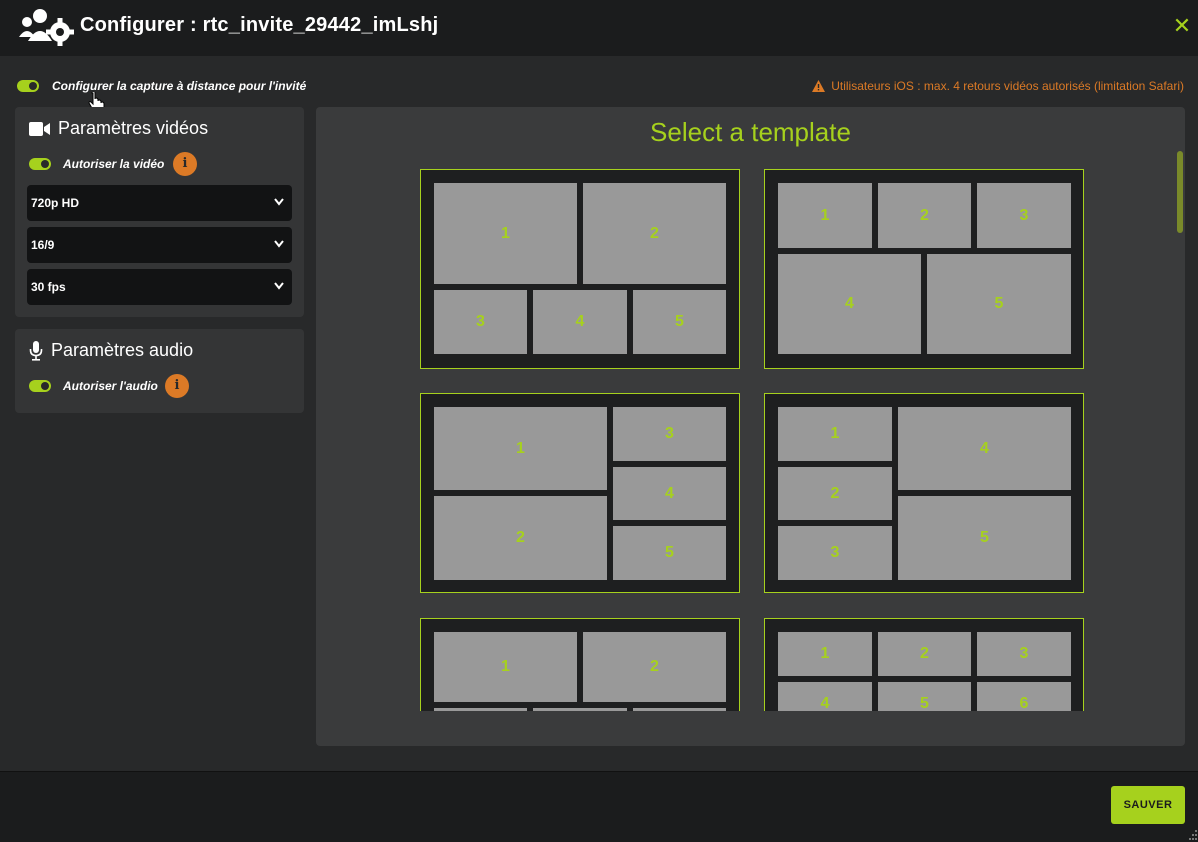  What do you see at coordinates (599, 806) in the screenshot?
I see `dialog-footer` at bounding box center [599, 806].